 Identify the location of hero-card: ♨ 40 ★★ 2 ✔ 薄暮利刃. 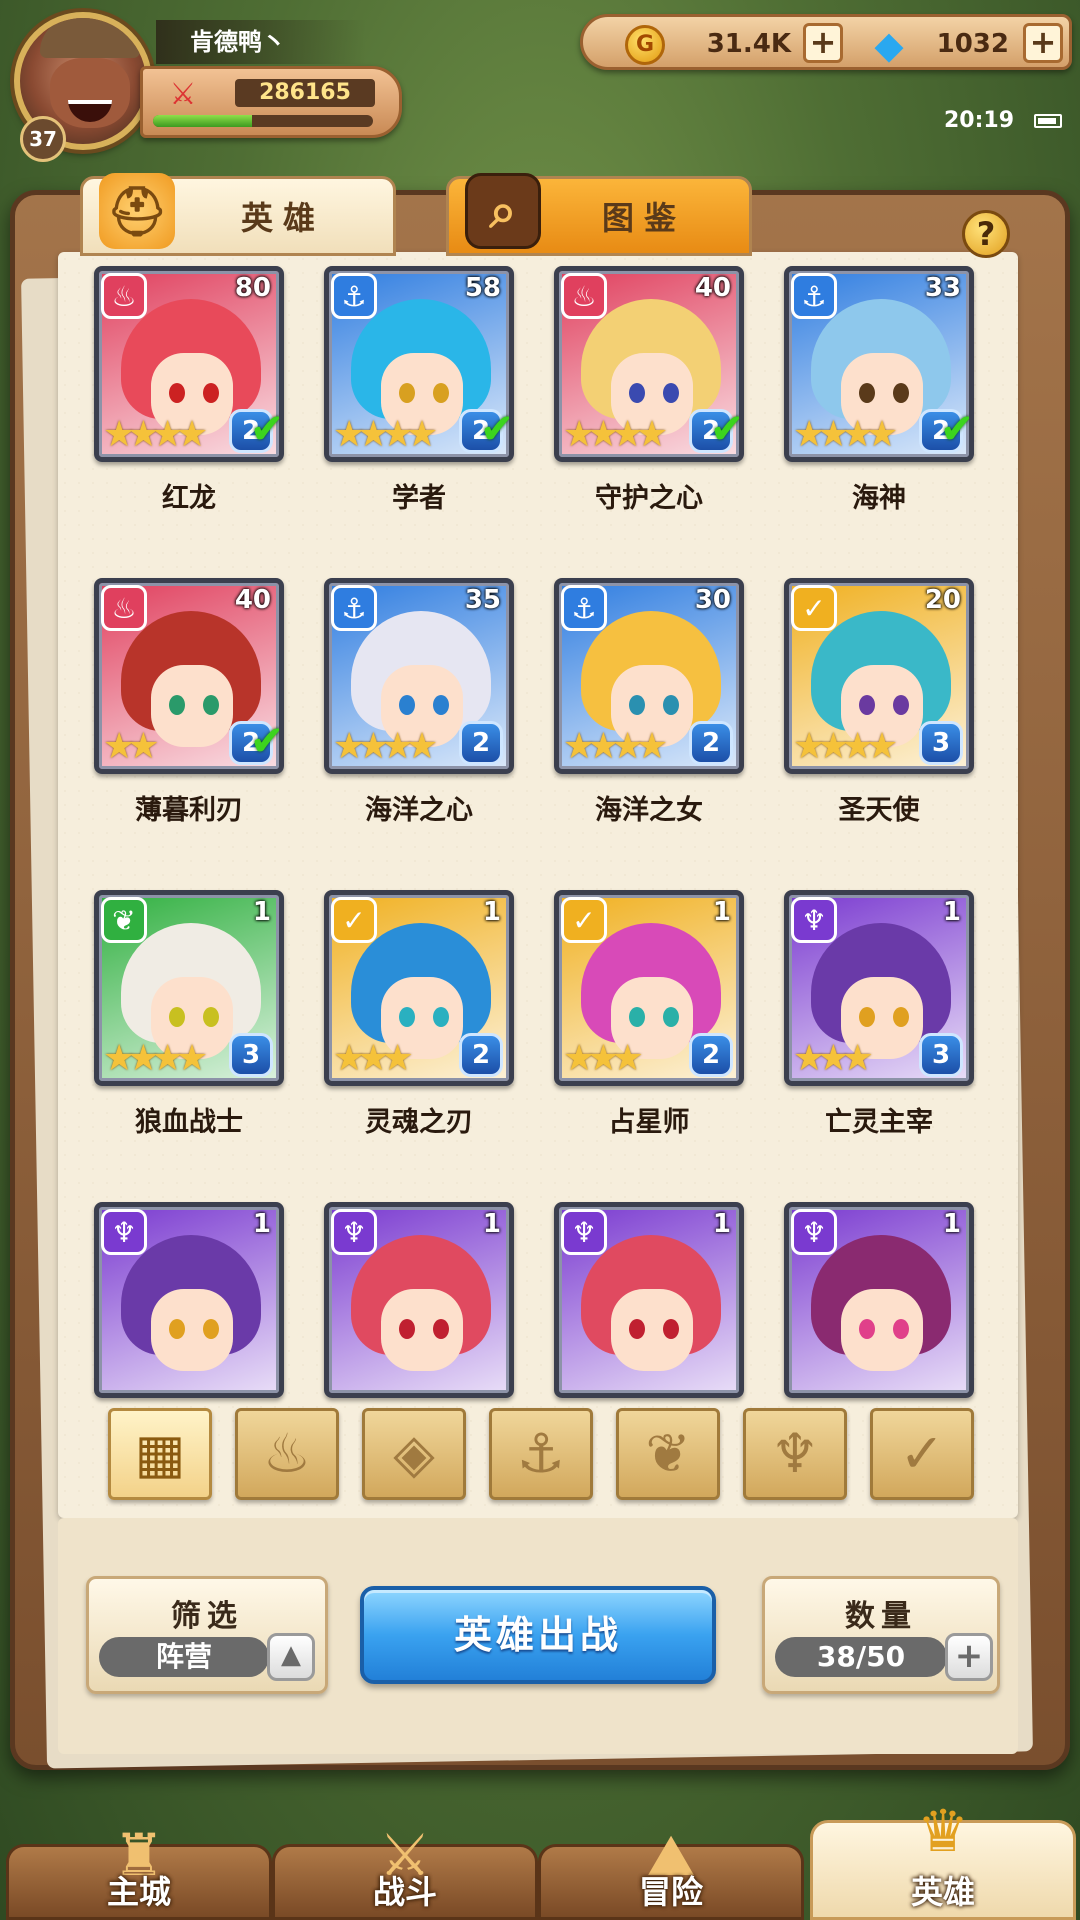
(192, 702).